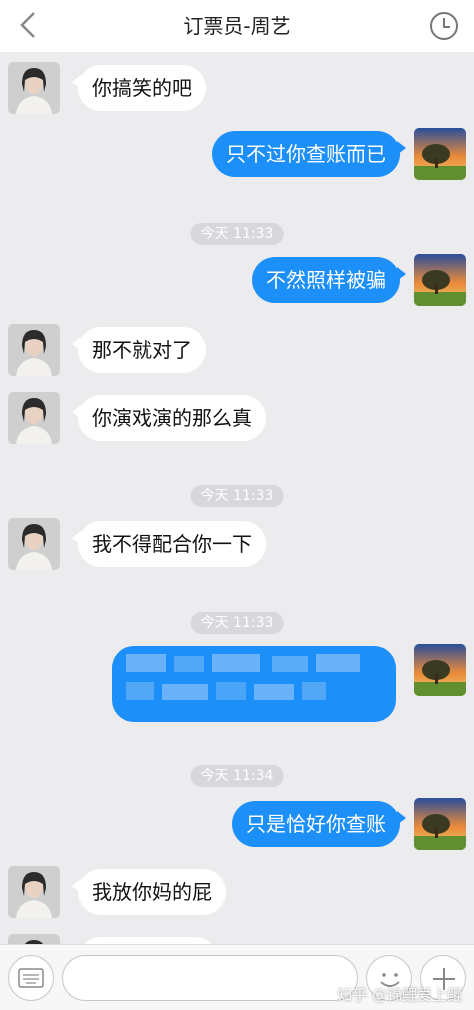  I want to click on message-bubble-incoming: 那不就对了, so click(139, 350).